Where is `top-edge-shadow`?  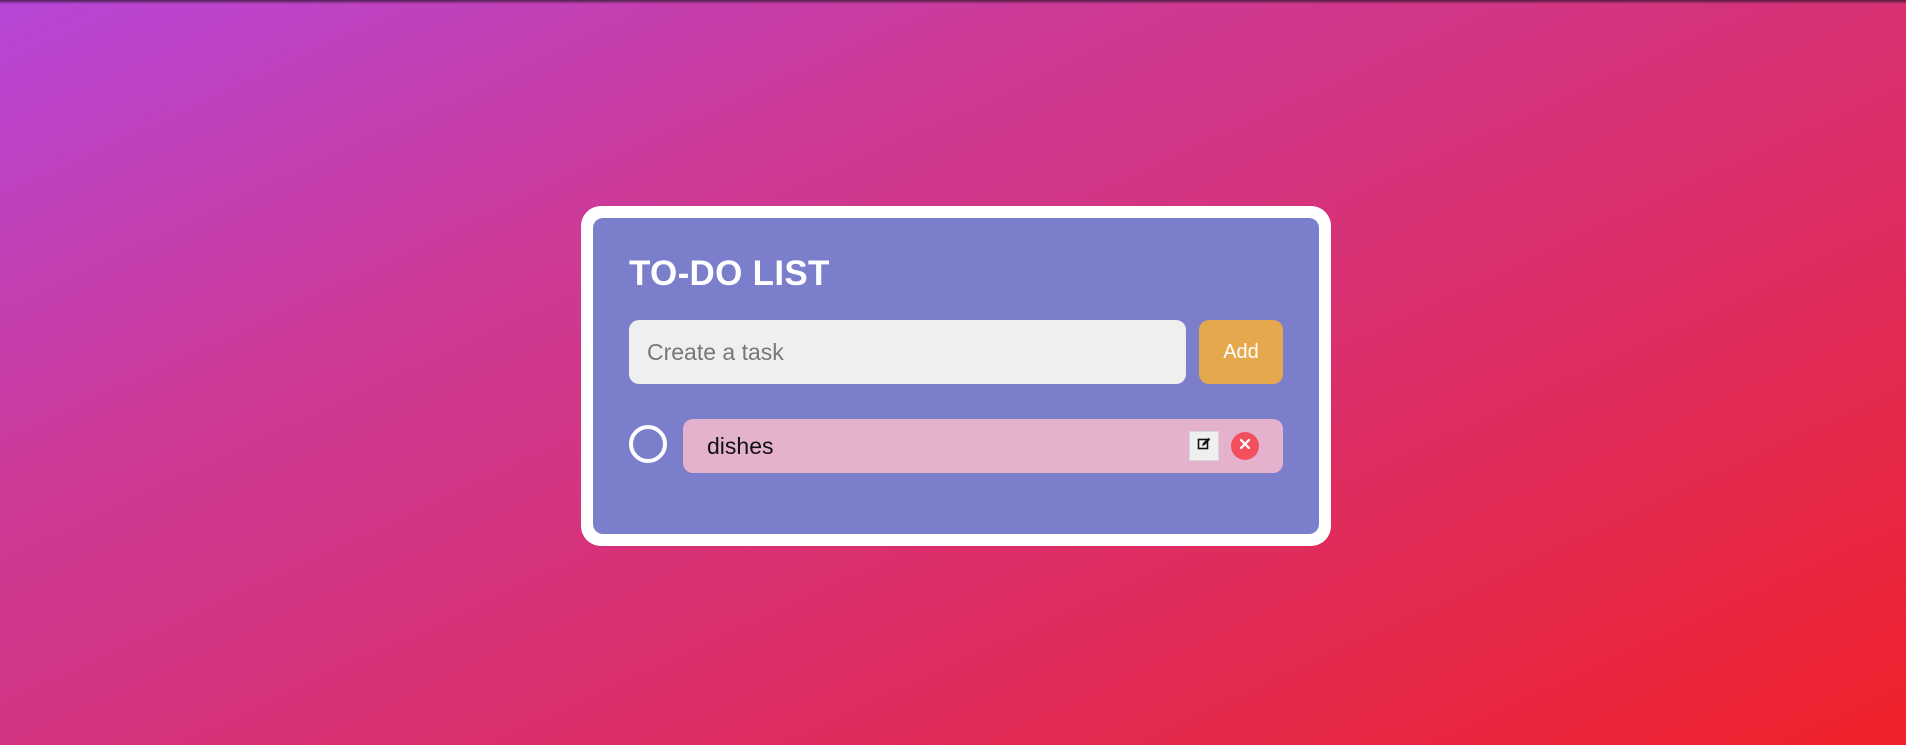
top-edge-shadow is located at coordinates (953, 2).